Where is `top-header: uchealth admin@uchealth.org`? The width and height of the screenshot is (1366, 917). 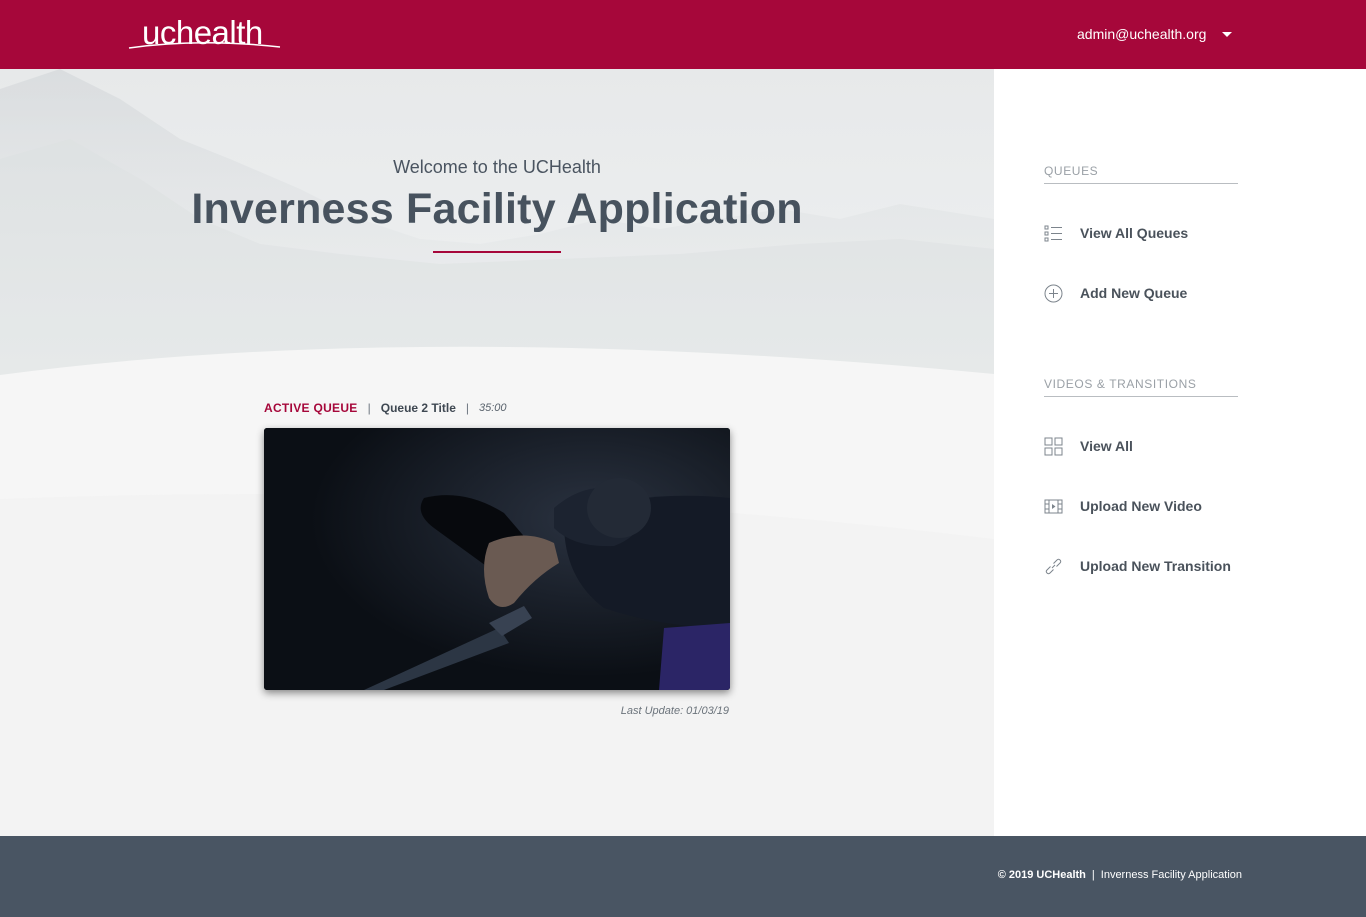
top-header: uchealth admin@uchealth.org is located at coordinates (683, 34).